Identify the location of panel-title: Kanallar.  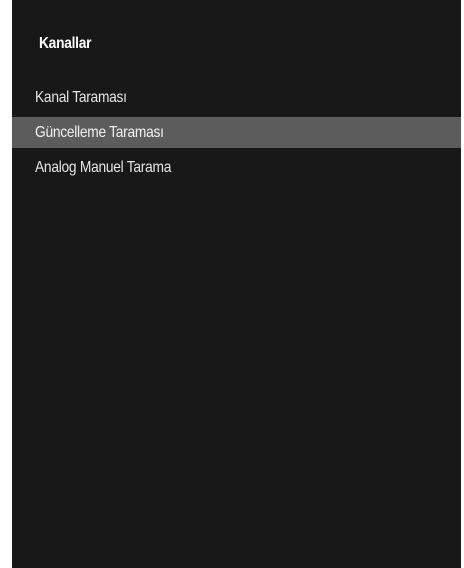
(65, 43).